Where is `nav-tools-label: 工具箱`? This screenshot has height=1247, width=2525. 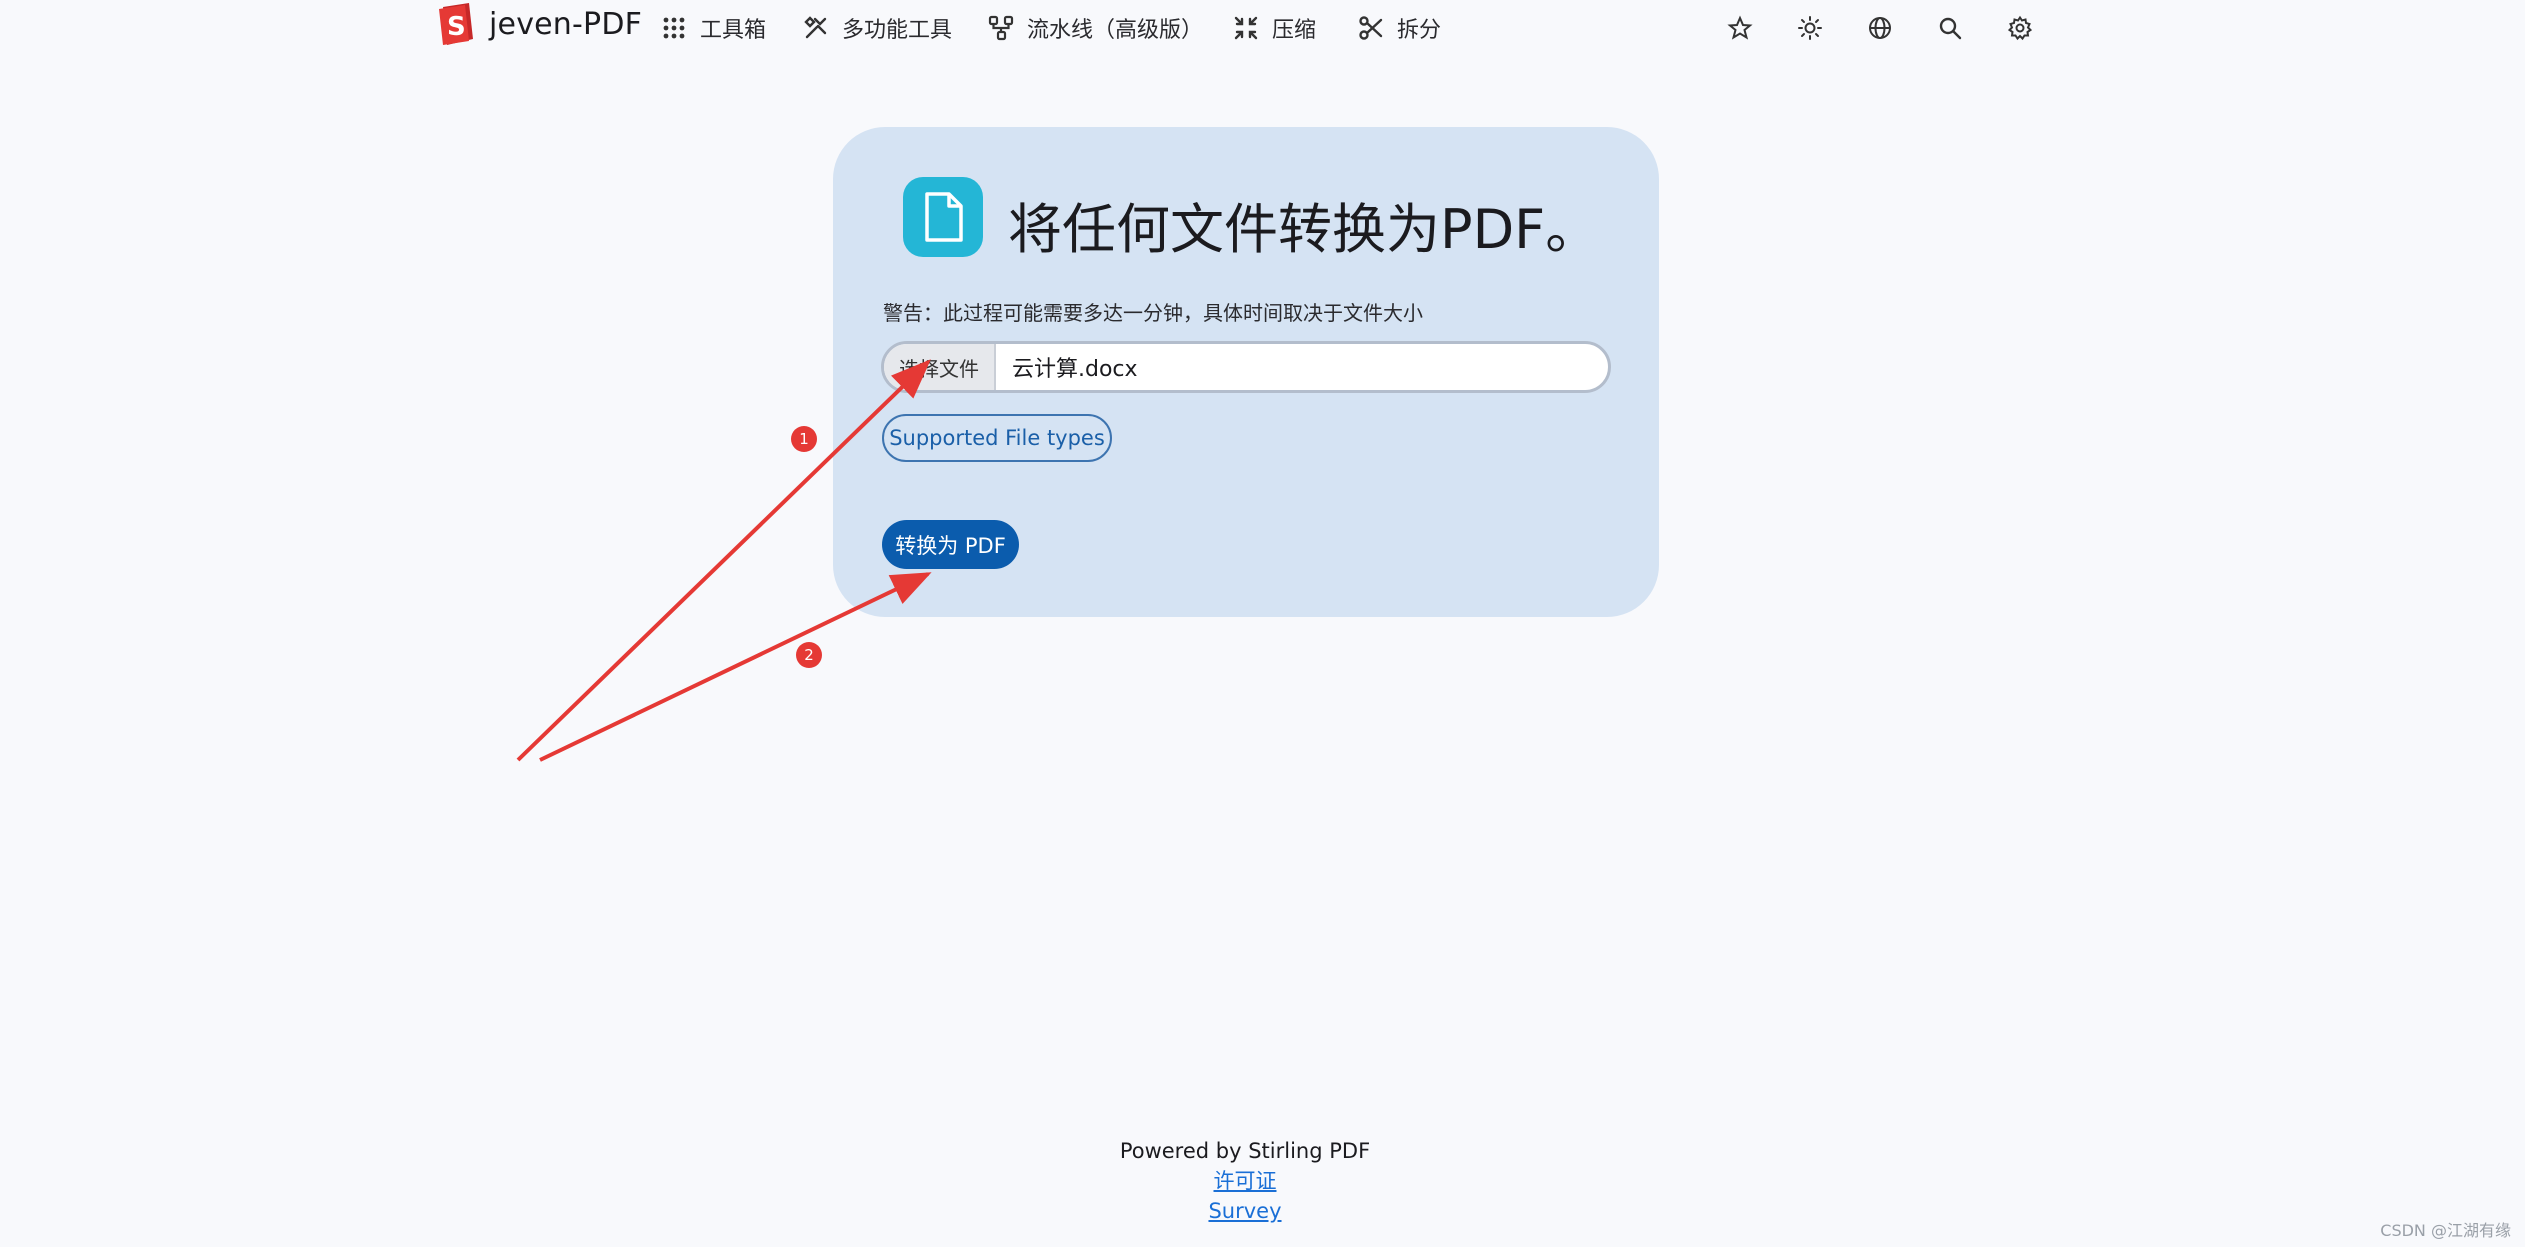
nav-tools-label: 工具箱 is located at coordinates (733, 30).